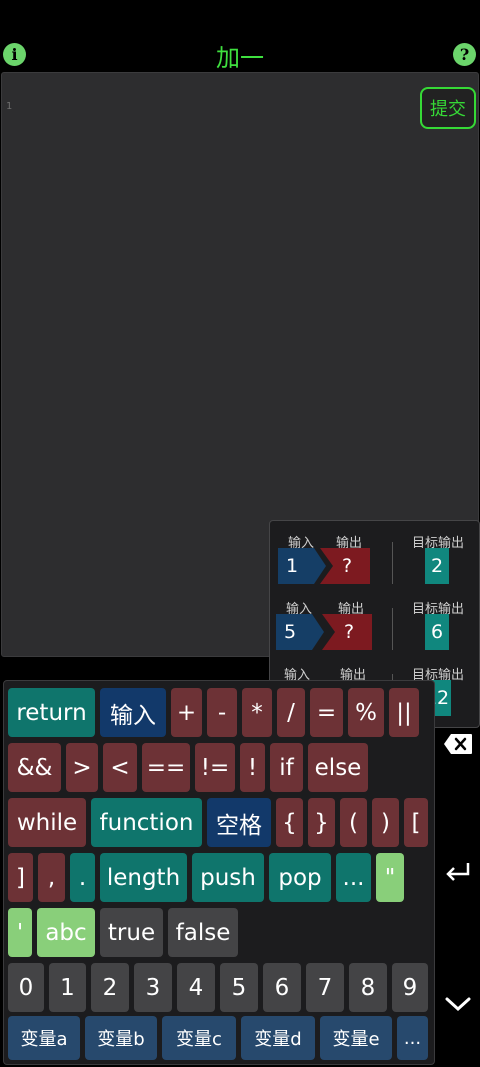 Image resolution: width=480 pixels, height=1067 pixels. Describe the element at coordinates (240, 36) in the screenshot. I see `header: i 加一 ?` at that location.